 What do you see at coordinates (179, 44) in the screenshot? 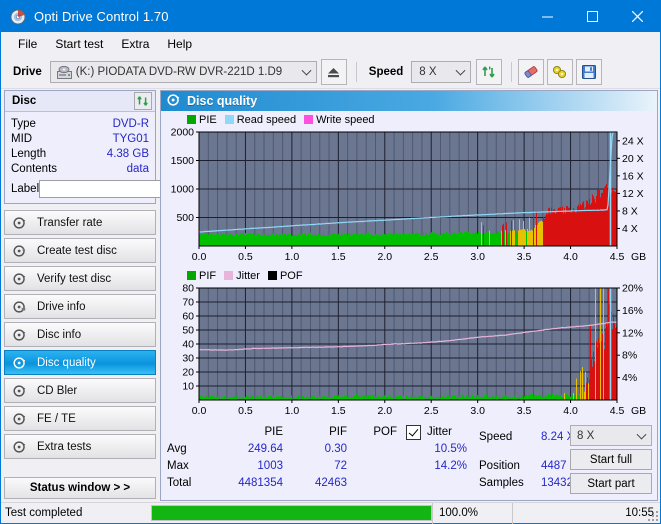
I see `menu-help: Help` at bounding box center [179, 44].